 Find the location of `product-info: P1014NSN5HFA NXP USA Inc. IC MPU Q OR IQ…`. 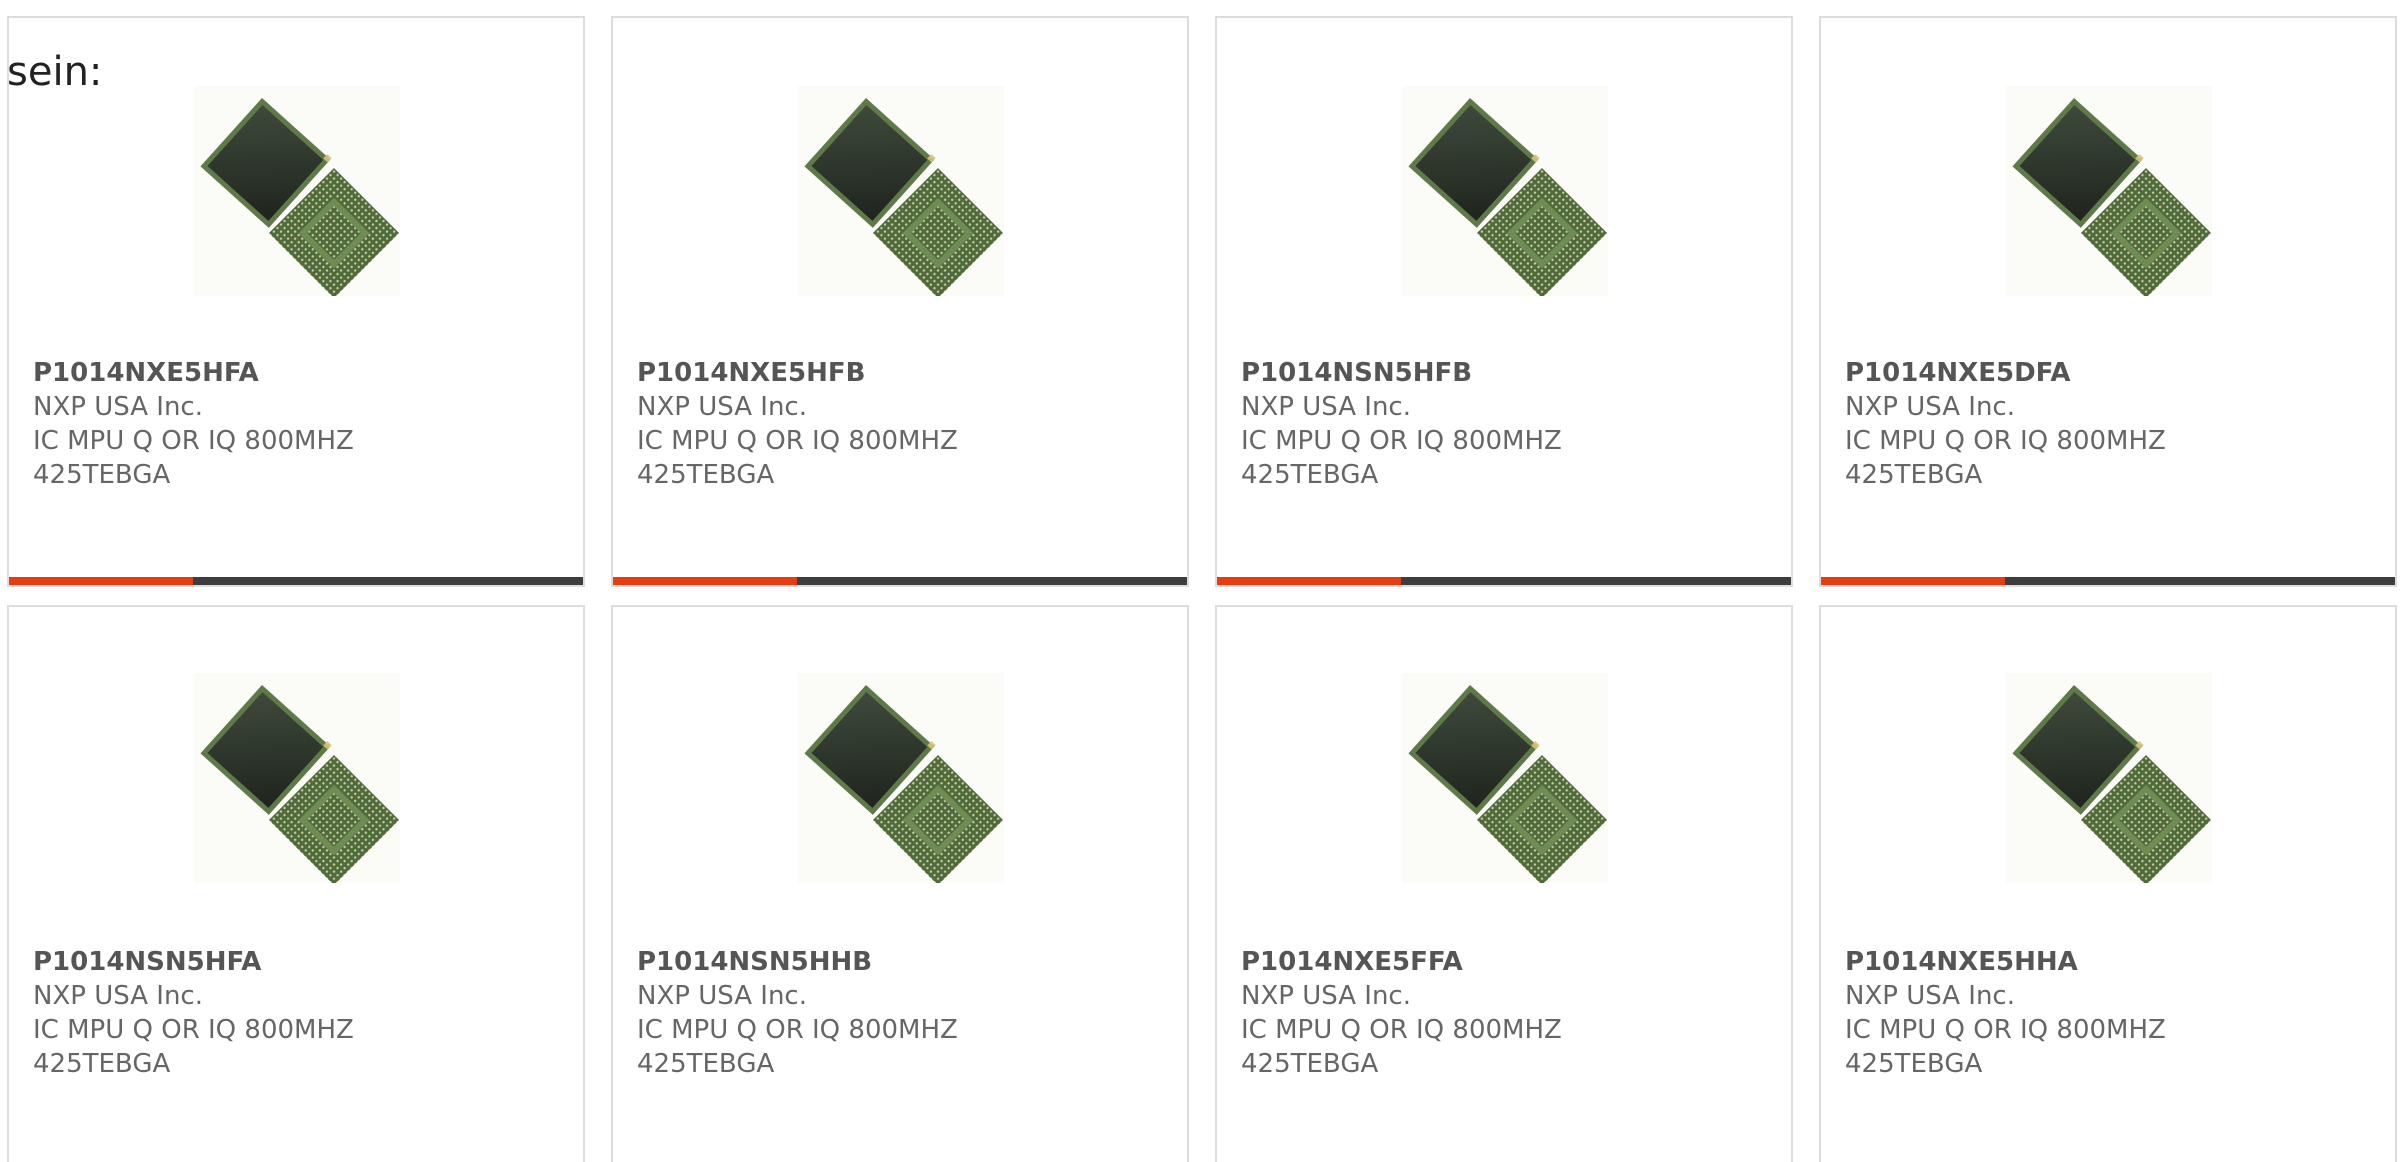

product-info: P1014NSN5HFA NXP USA Inc. IC MPU Q OR IQ… is located at coordinates (193, 1013).